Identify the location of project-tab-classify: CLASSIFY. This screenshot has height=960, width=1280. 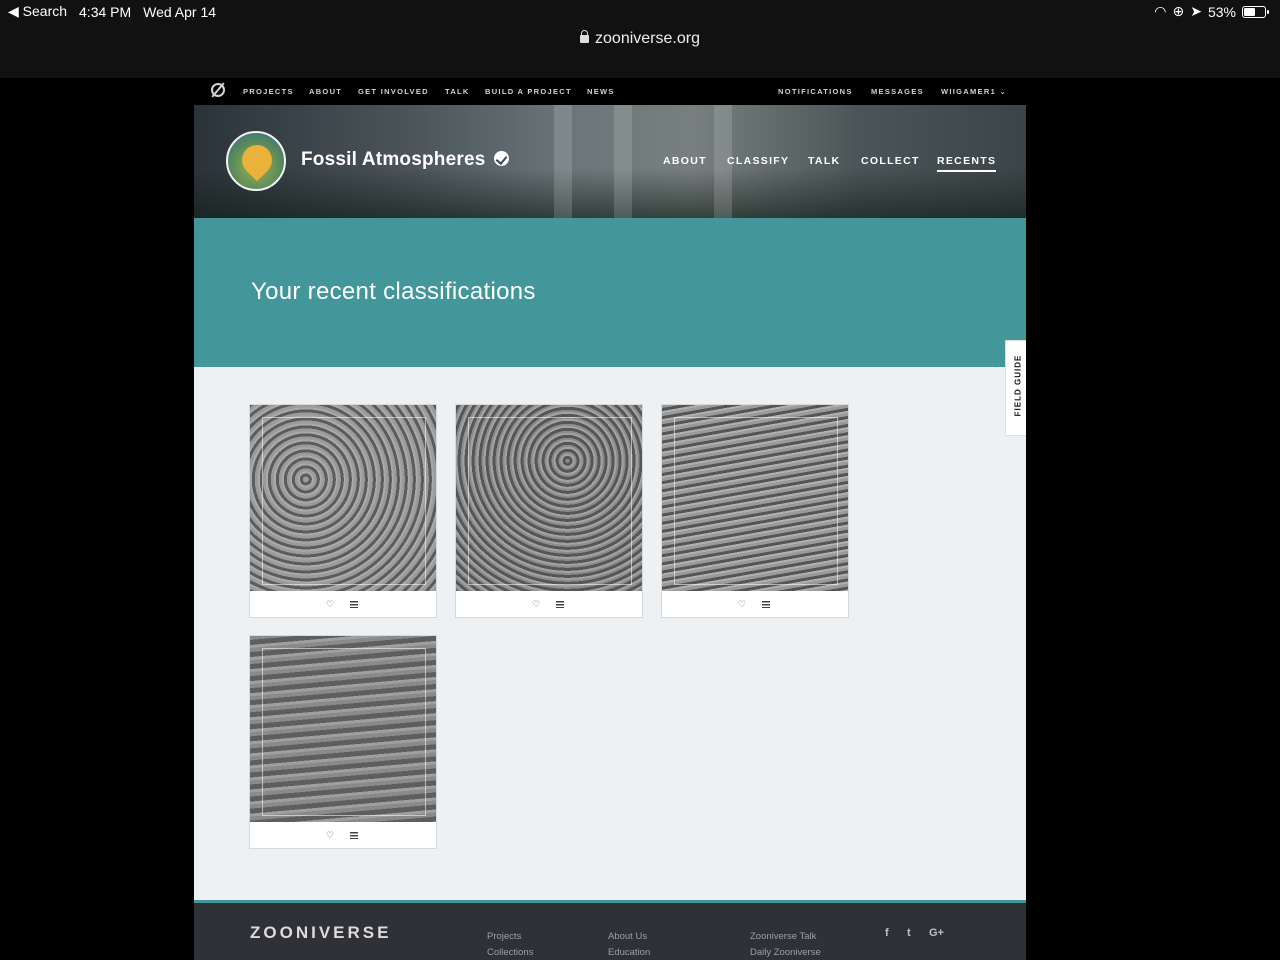
(758, 161).